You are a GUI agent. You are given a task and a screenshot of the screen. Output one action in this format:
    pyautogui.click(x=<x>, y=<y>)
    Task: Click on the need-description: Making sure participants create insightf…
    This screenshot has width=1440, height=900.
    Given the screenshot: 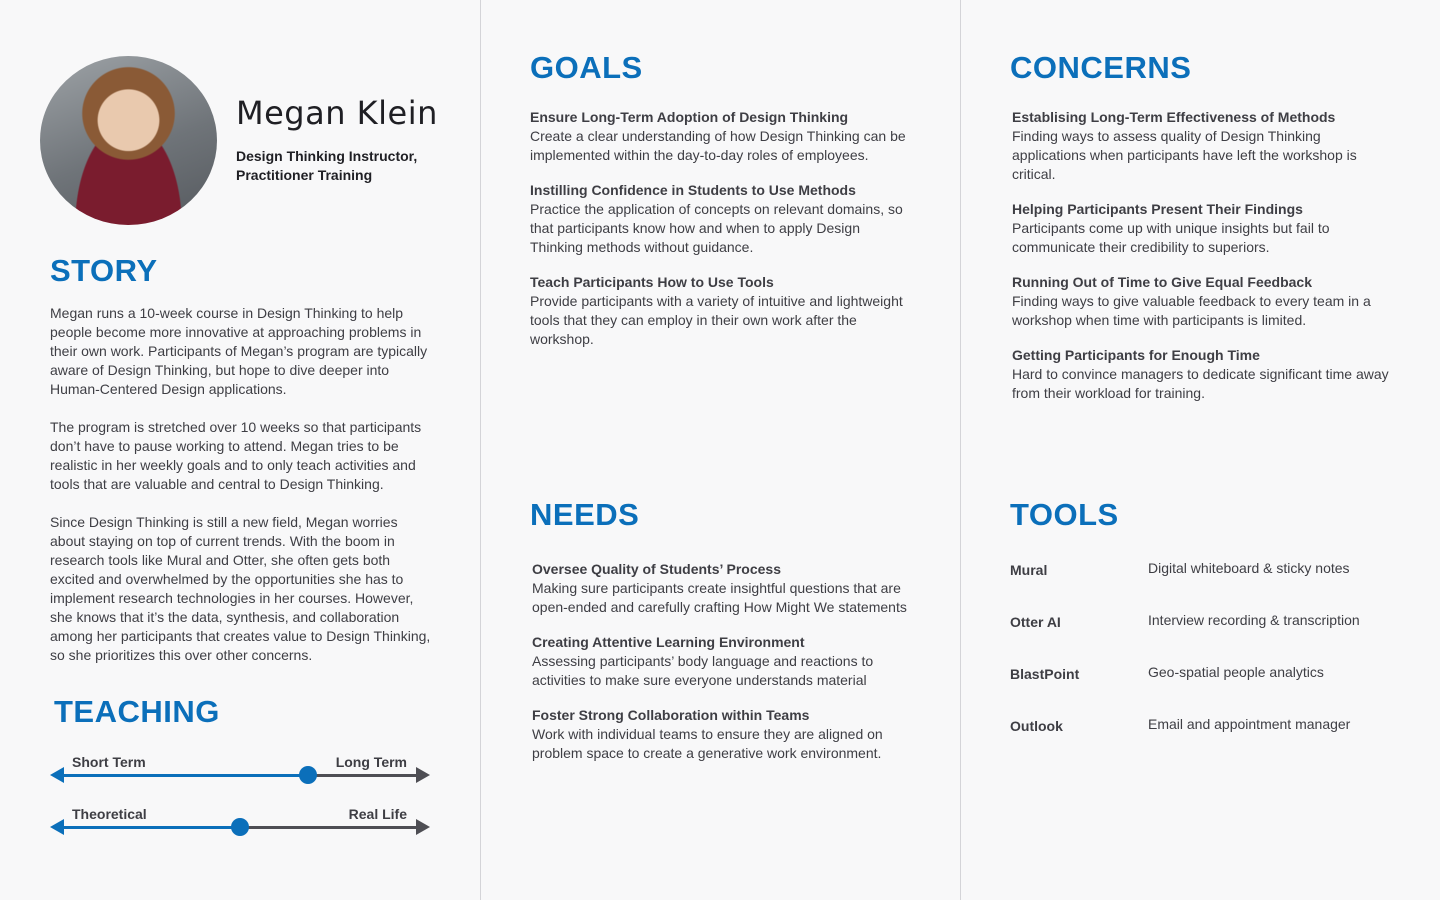 What is the action you would take?
    pyautogui.click(x=719, y=597)
    